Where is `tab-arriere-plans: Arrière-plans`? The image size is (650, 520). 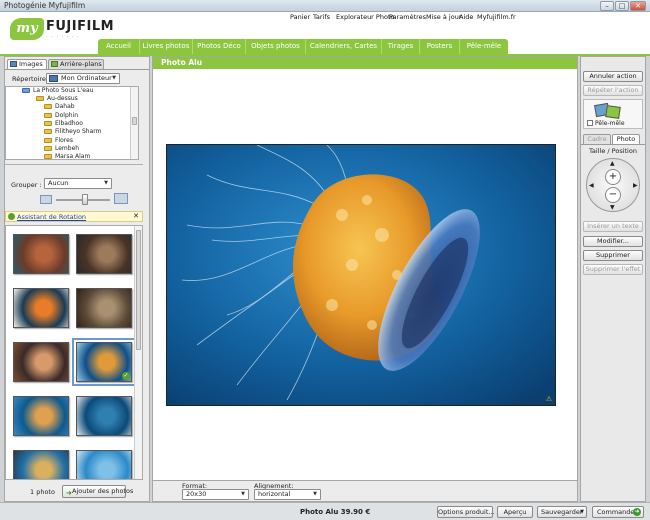 tab-arriere-plans: Arrière-plans is located at coordinates (76, 64).